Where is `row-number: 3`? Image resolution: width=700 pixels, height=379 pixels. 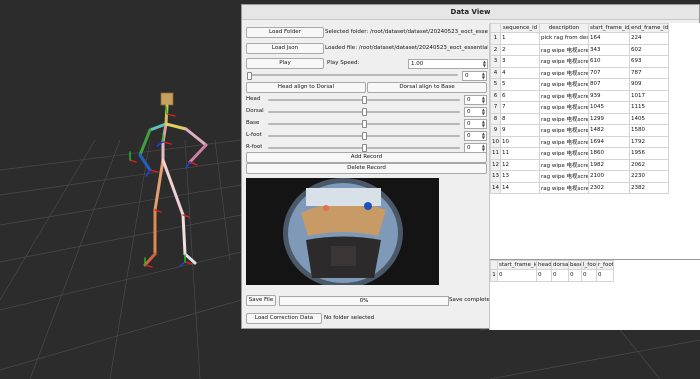
row-number: 3 is located at coordinates (495, 61).